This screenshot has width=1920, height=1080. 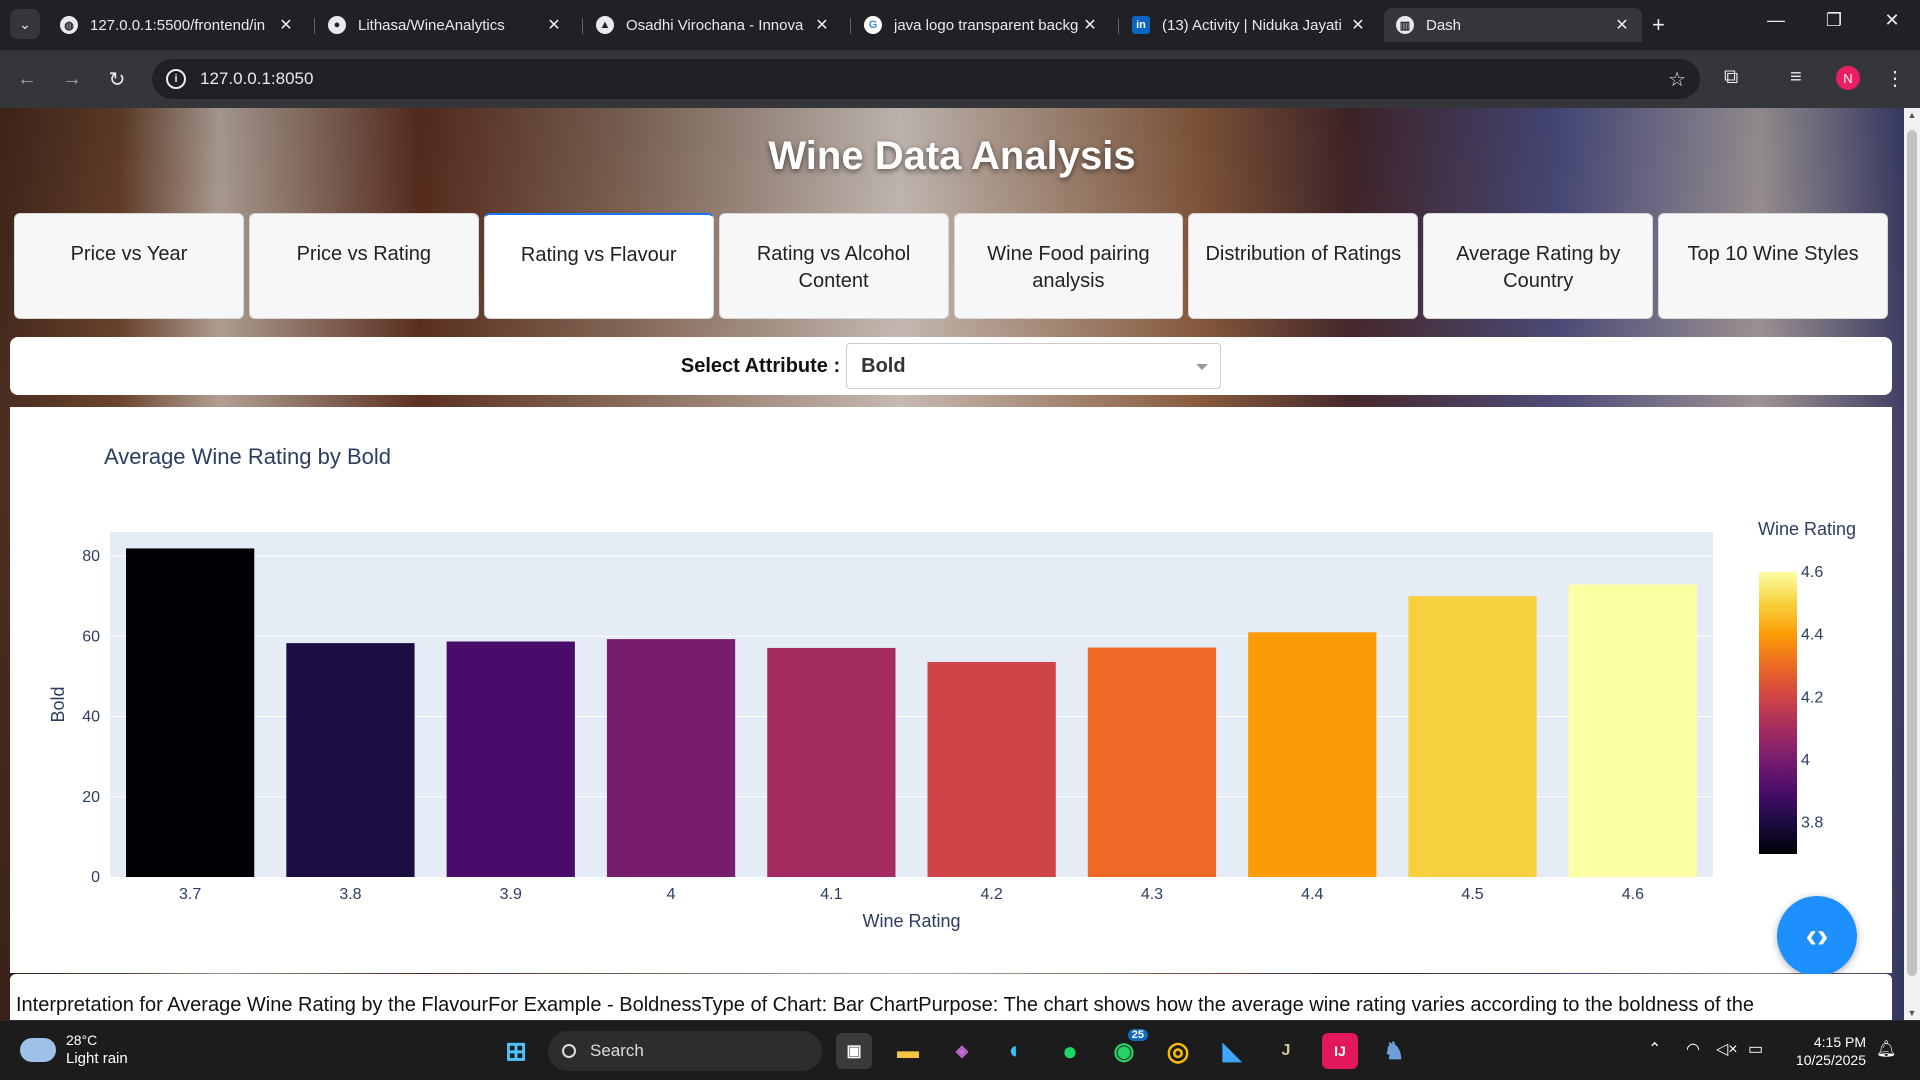 What do you see at coordinates (511, 894) in the screenshot?
I see `x-tick-label: 3.9` at bounding box center [511, 894].